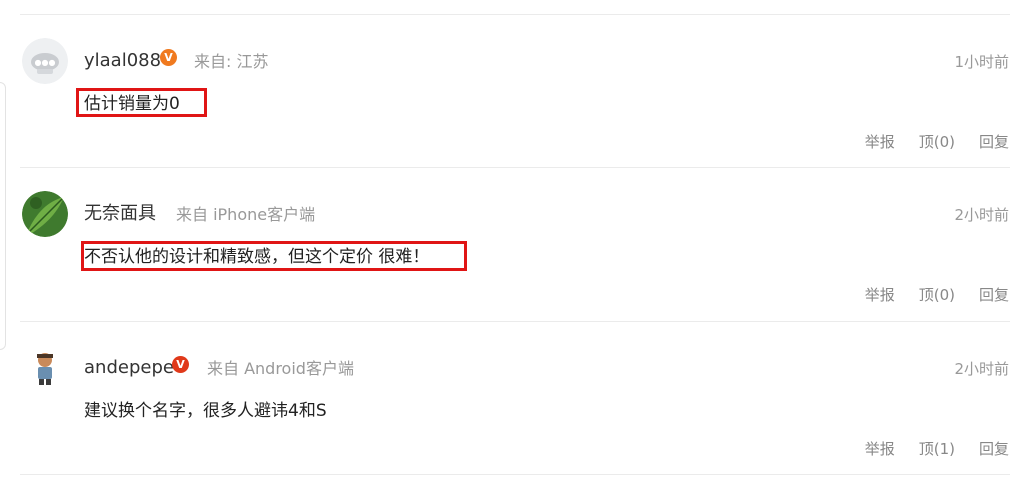 This screenshot has width=1024, height=478. I want to click on divider, so click(515, 474).